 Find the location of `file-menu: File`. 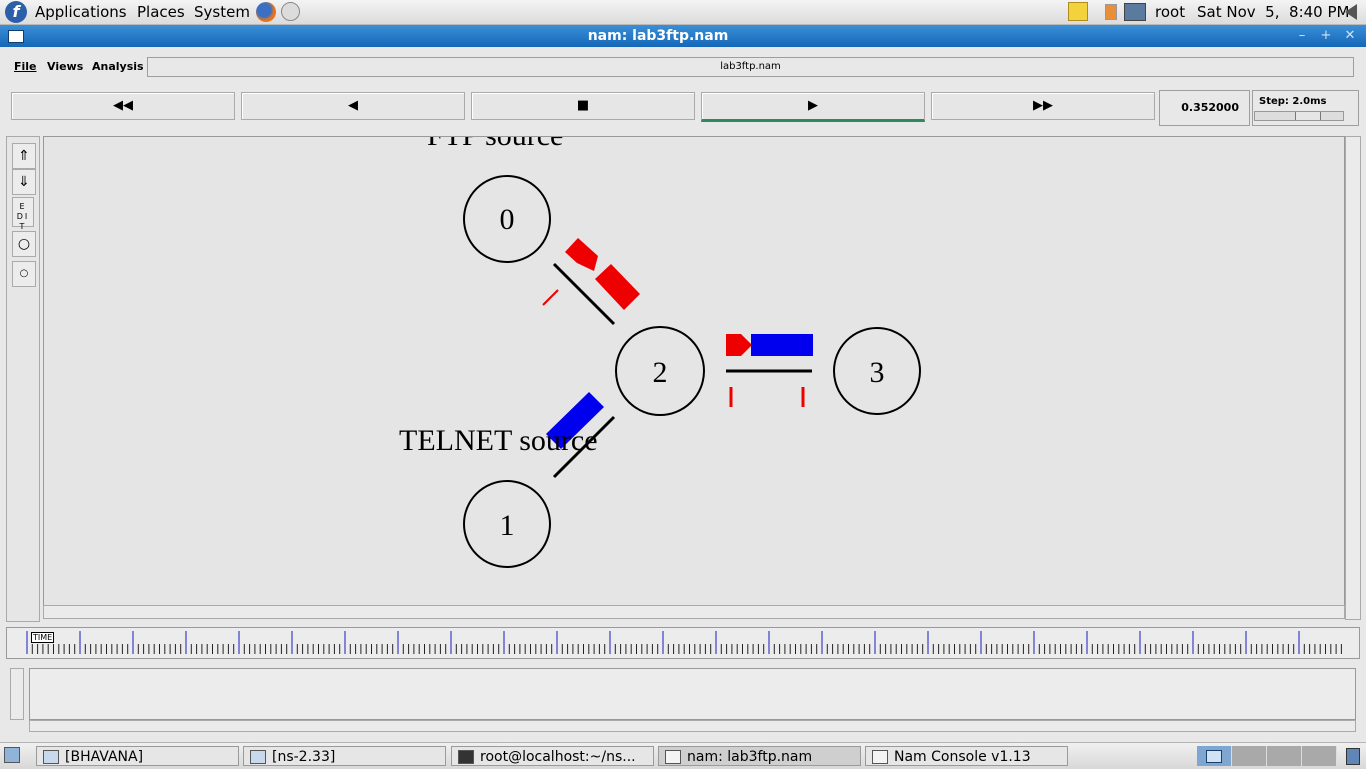

file-menu: File is located at coordinates (25, 66).